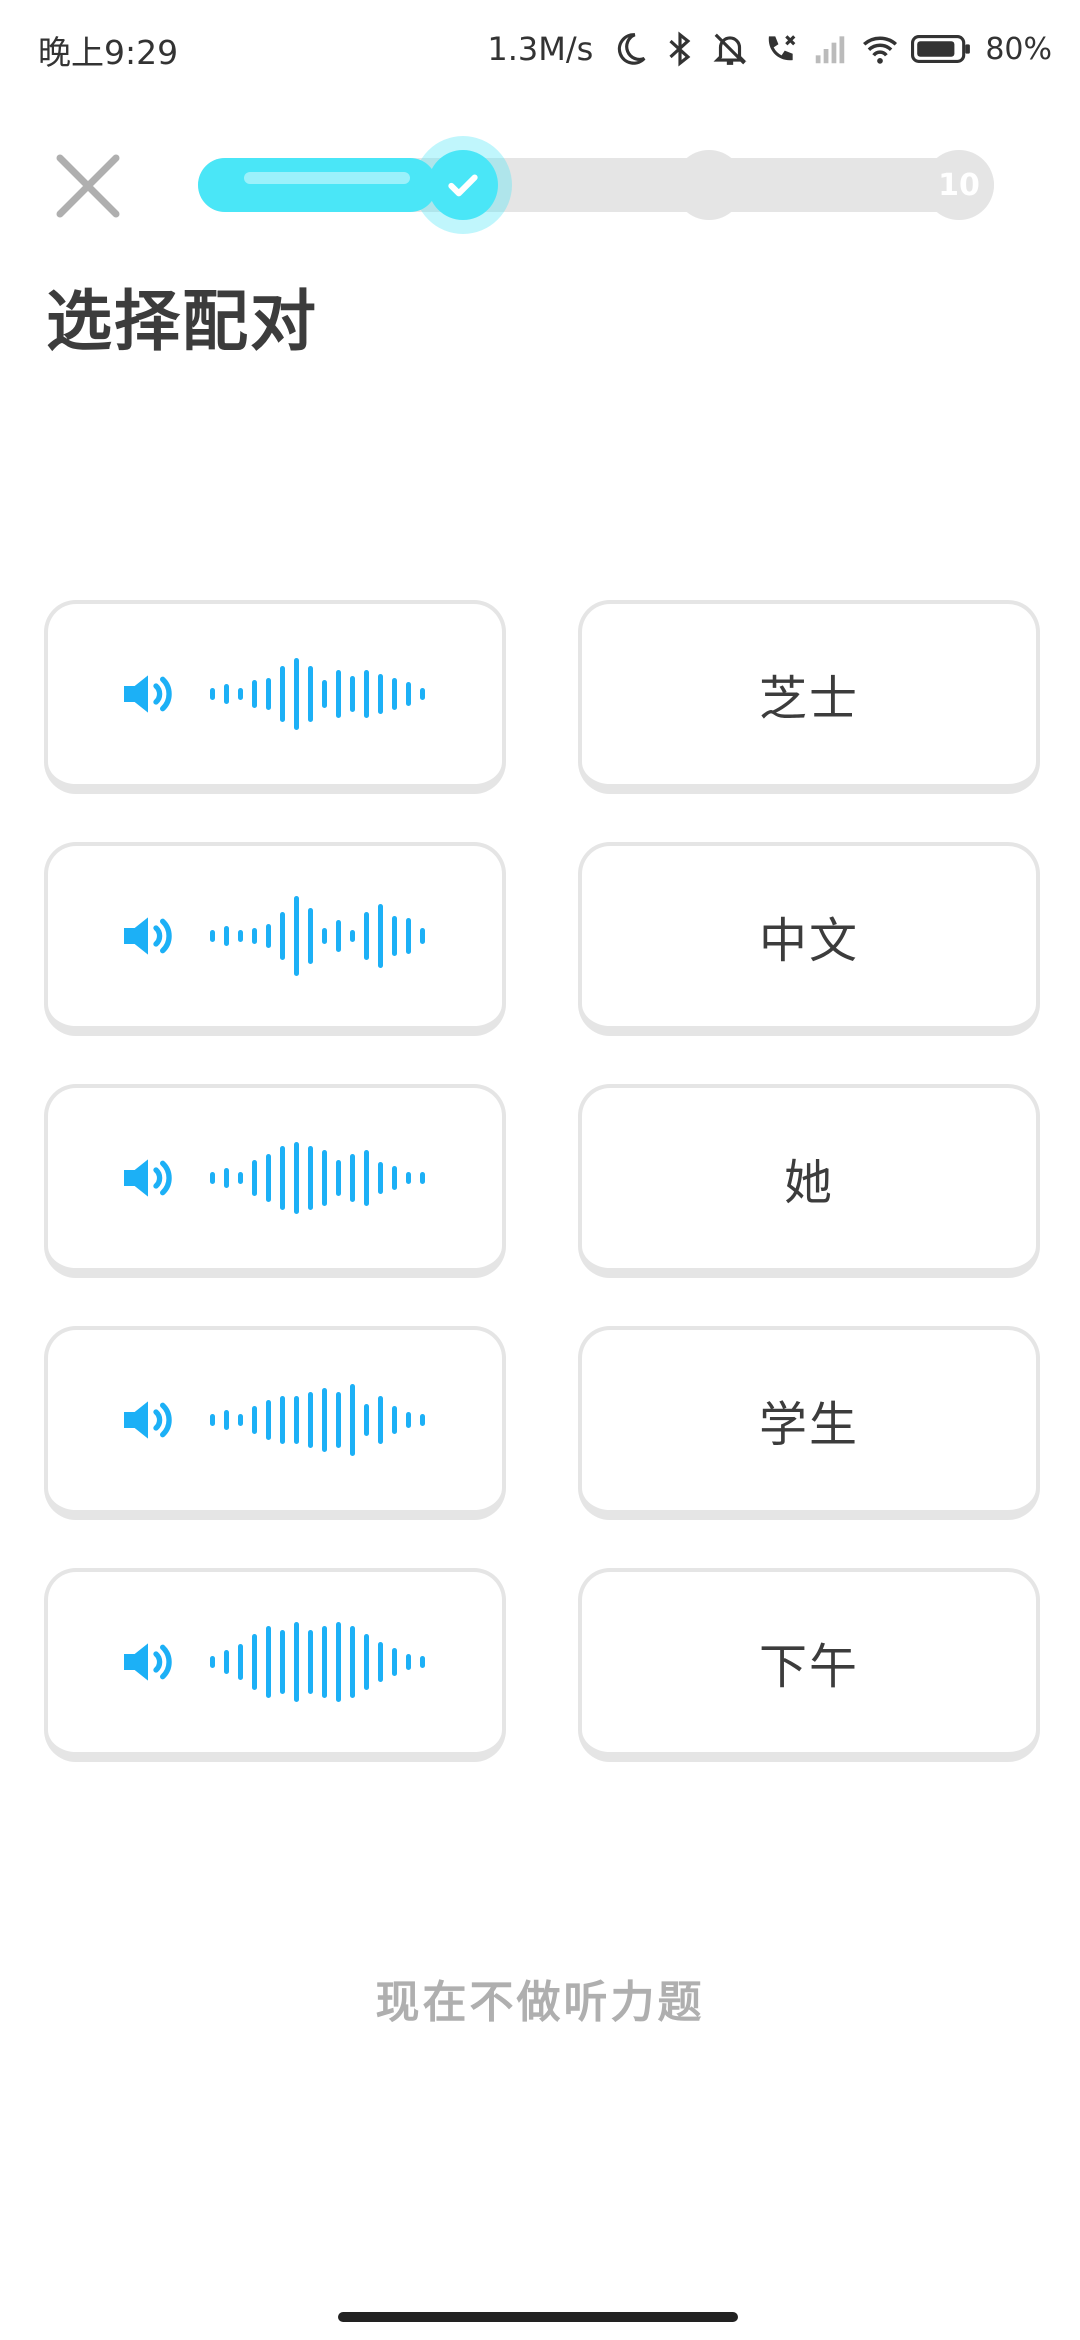 Image resolution: width=1080 pixels, height=2340 pixels. I want to click on pair-row: 芝士, so click(542, 697).